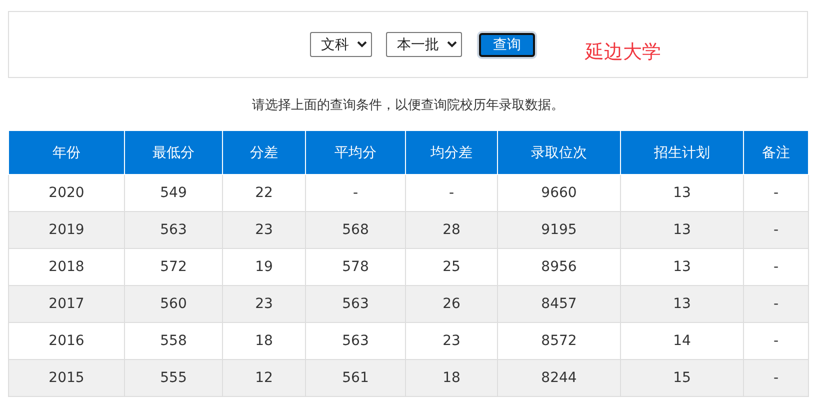  What do you see at coordinates (341, 44) in the screenshot?
I see `subject-dropdown: 文科` at bounding box center [341, 44].